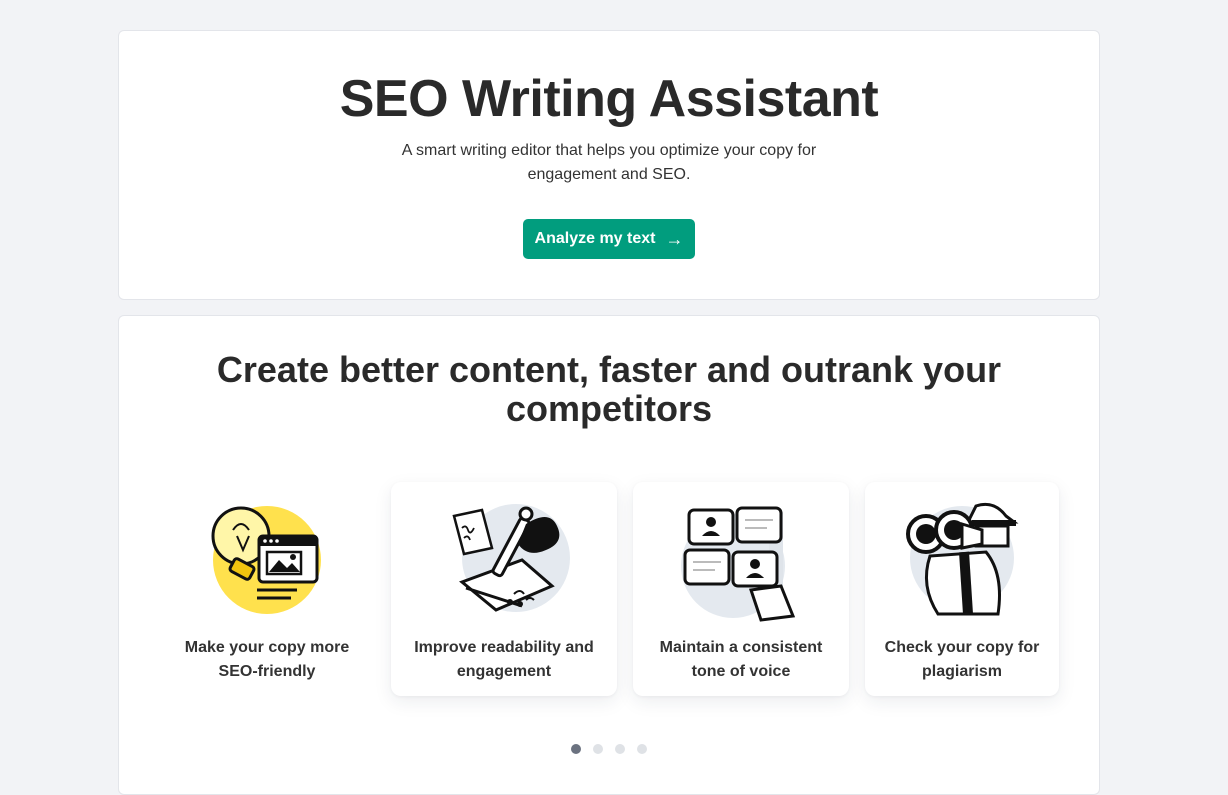  I want to click on analyze-button-label: Analyze my text, so click(595, 238).